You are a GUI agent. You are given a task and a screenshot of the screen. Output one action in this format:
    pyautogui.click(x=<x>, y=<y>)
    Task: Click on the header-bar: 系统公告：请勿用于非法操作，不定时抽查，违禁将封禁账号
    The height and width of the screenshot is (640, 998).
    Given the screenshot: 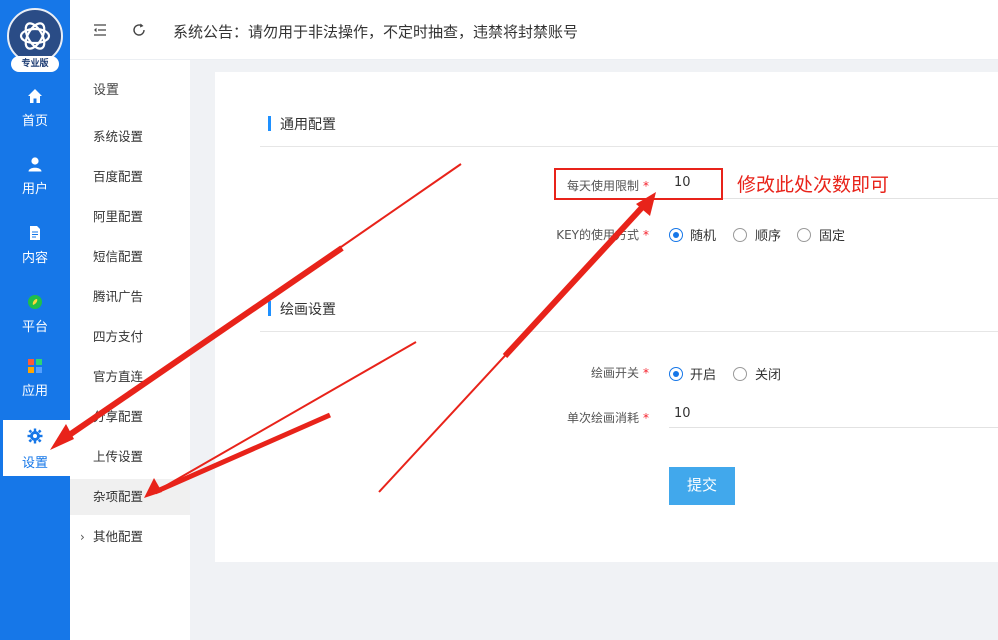 What is the action you would take?
    pyautogui.click(x=534, y=30)
    